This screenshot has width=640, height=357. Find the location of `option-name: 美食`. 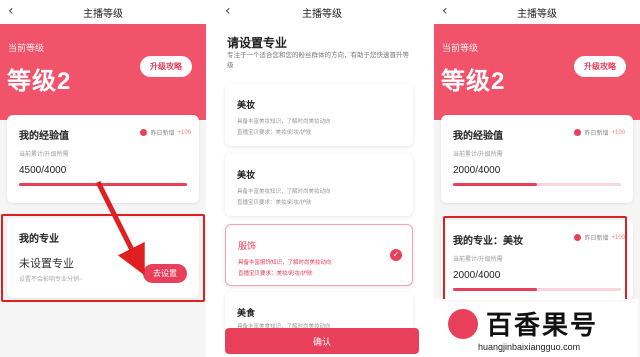

option-name: 美食 is located at coordinates (246, 313).